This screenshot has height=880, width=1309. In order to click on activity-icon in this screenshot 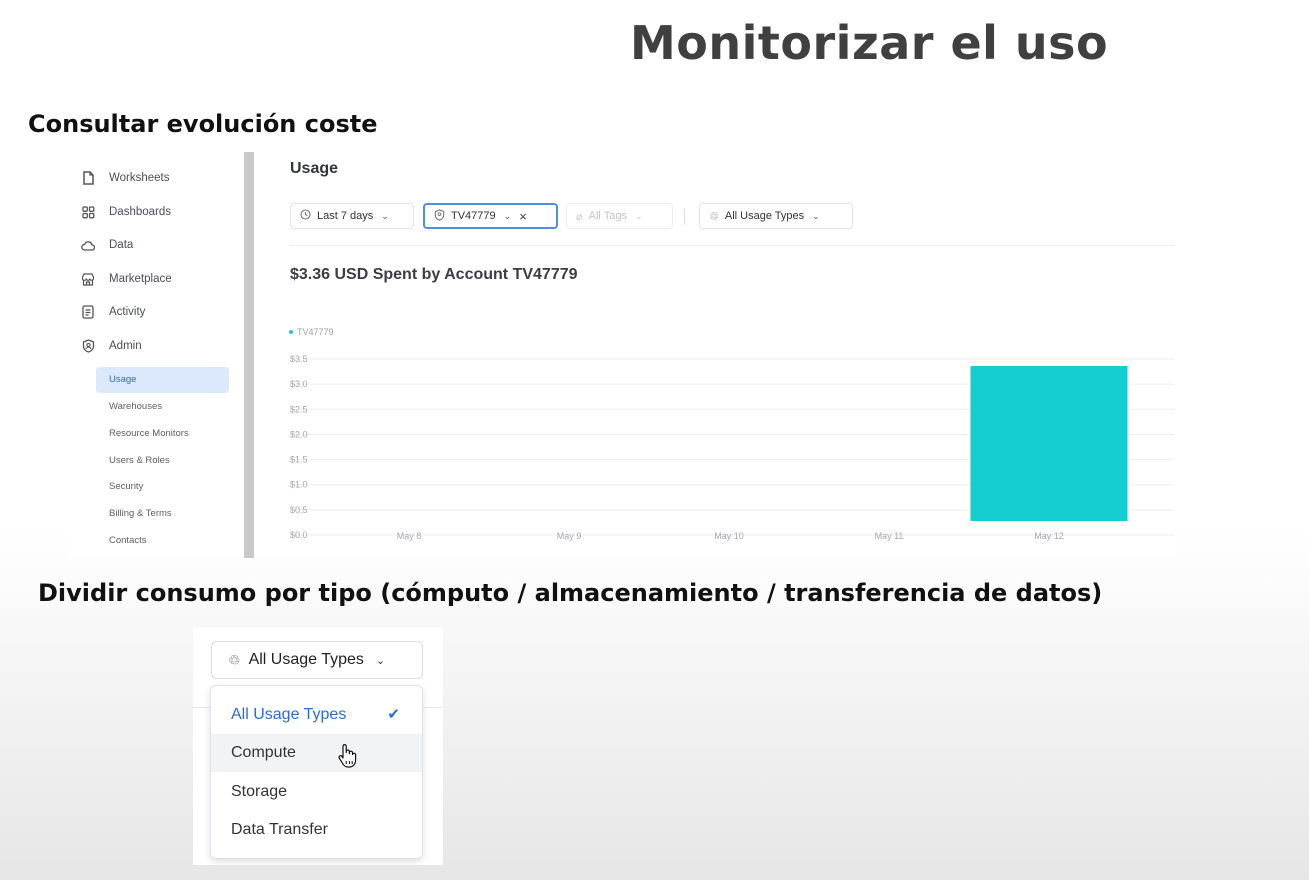, I will do `click(88, 312)`.